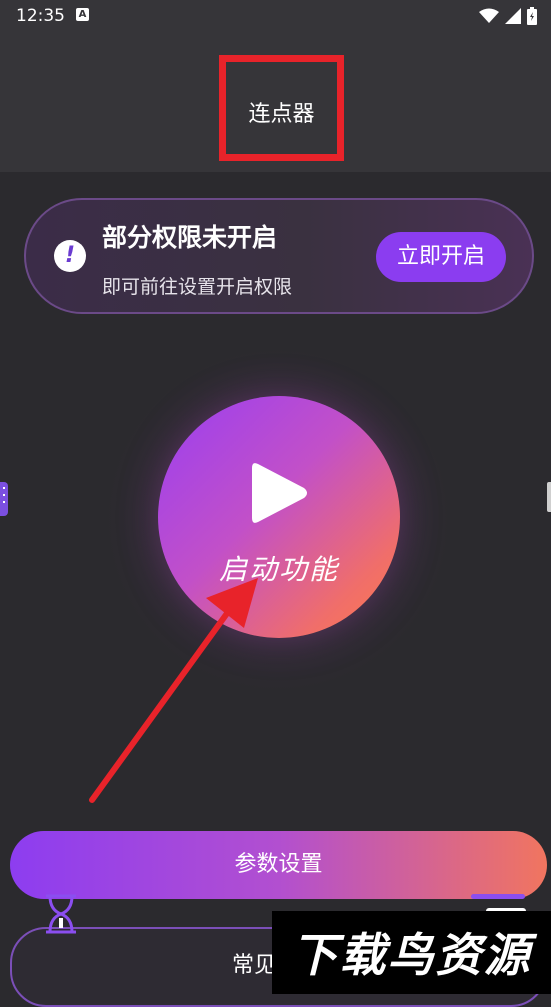 The width and height of the screenshot is (551, 1007). What do you see at coordinates (278, 865) in the screenshot?
I see `params-settings-button: 参数设置` at bounding box center [278, 865].